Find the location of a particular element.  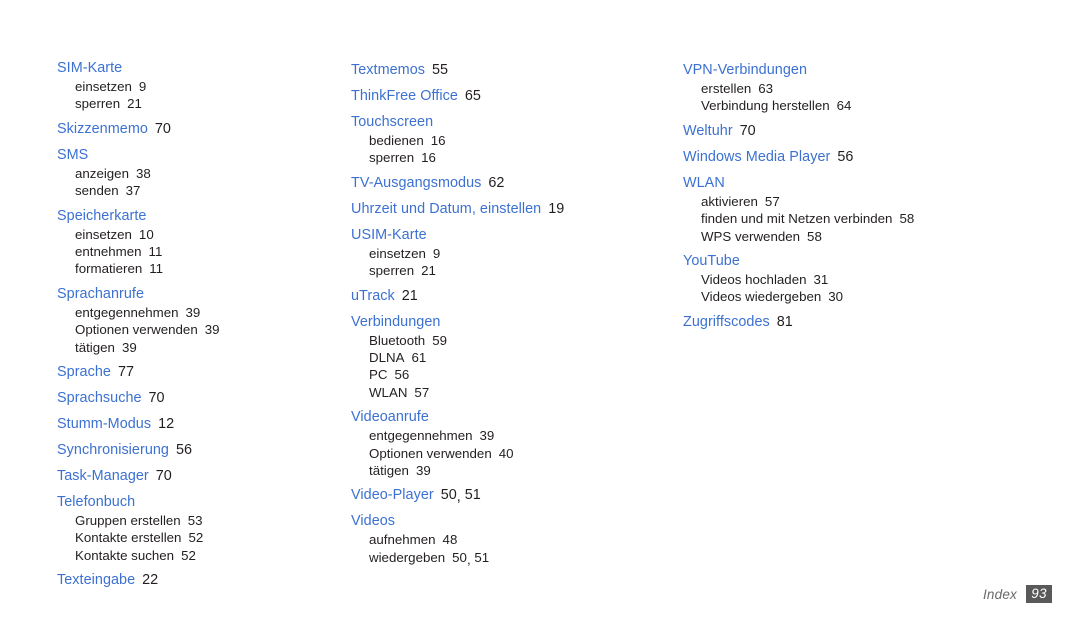

index-subentry-list: erstellen 63 Verbindung herstellen 64 is located at coordinates (881, 97).